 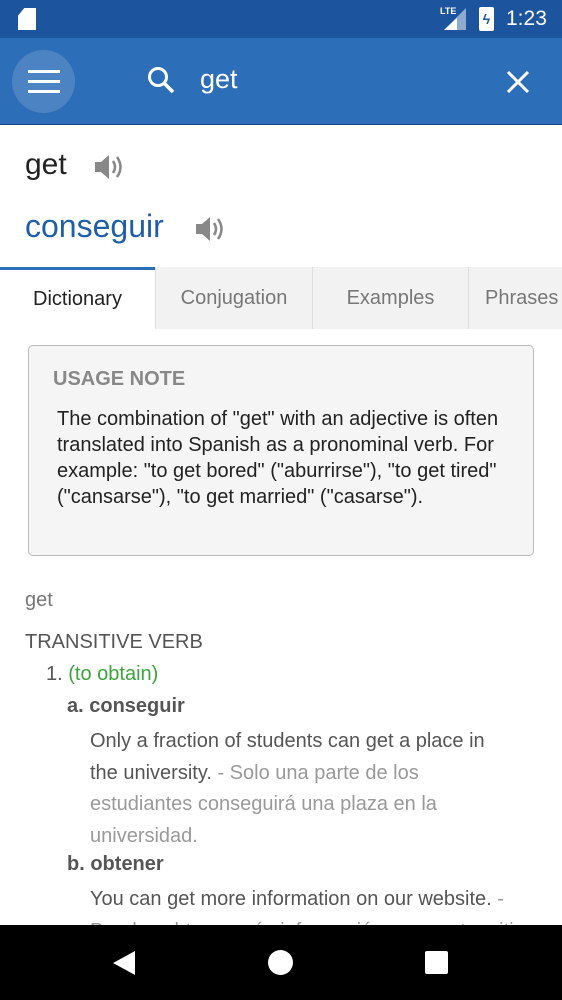 I want to click on battery-charging-icon: ϟ, so click(x=486, y=19).